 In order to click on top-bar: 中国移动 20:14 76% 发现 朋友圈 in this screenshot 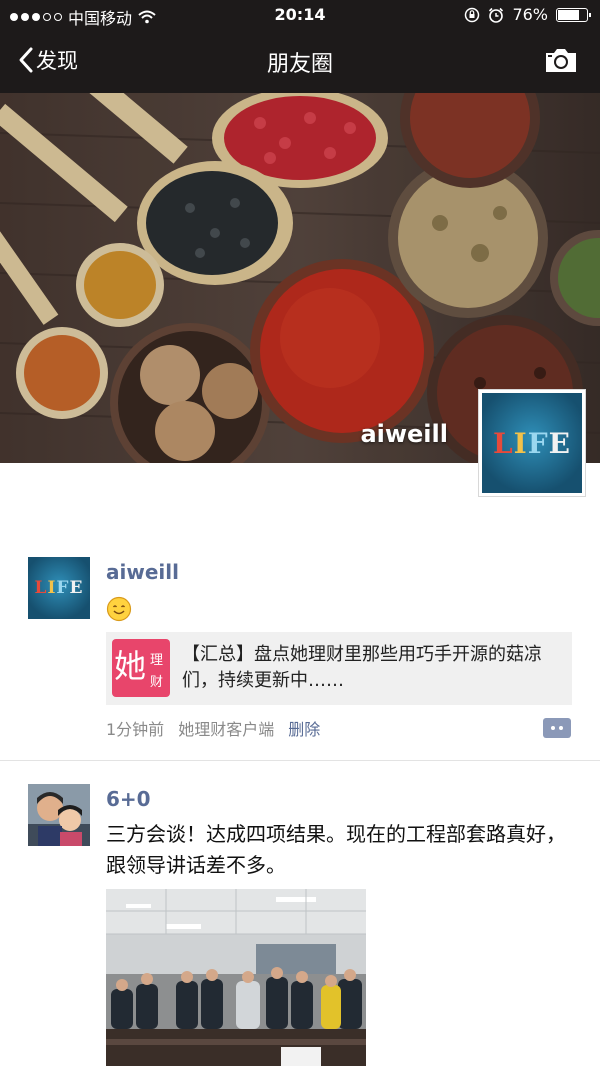, I will do `click(300, 46)`.